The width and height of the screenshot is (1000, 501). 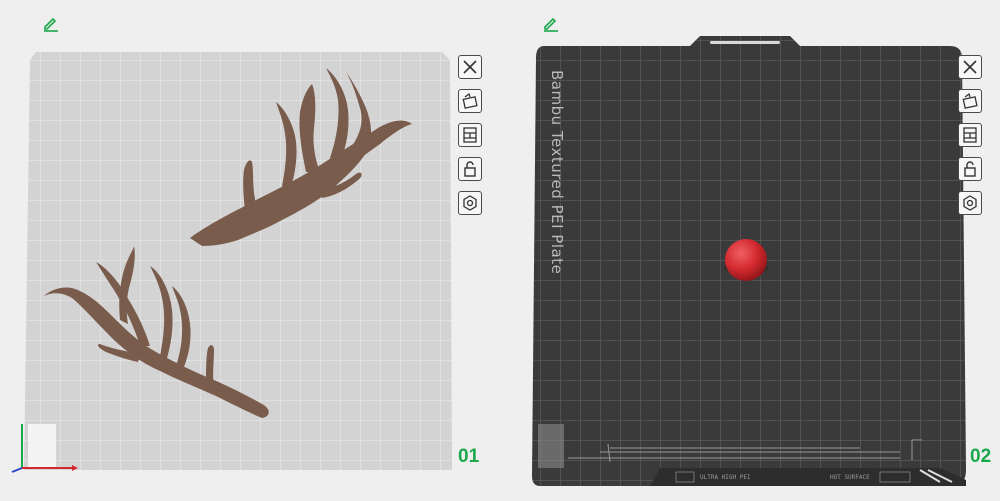 What do you see at coordinates (981, 456) in the screenshot?
I see `plate-number: 02` at bounding box center [981, 456].